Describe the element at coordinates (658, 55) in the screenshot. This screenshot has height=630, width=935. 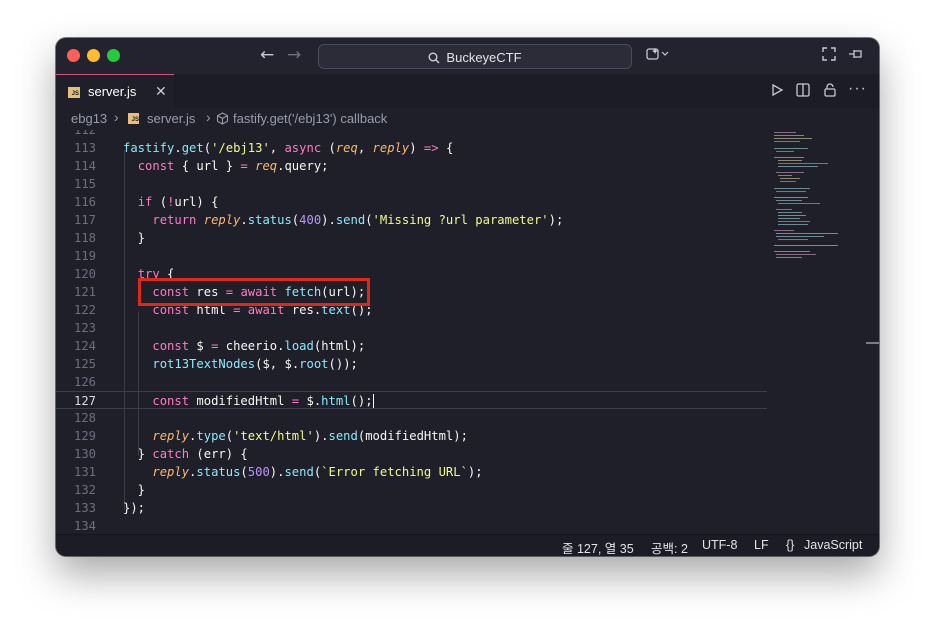
I see `copilot-icon` at that location.